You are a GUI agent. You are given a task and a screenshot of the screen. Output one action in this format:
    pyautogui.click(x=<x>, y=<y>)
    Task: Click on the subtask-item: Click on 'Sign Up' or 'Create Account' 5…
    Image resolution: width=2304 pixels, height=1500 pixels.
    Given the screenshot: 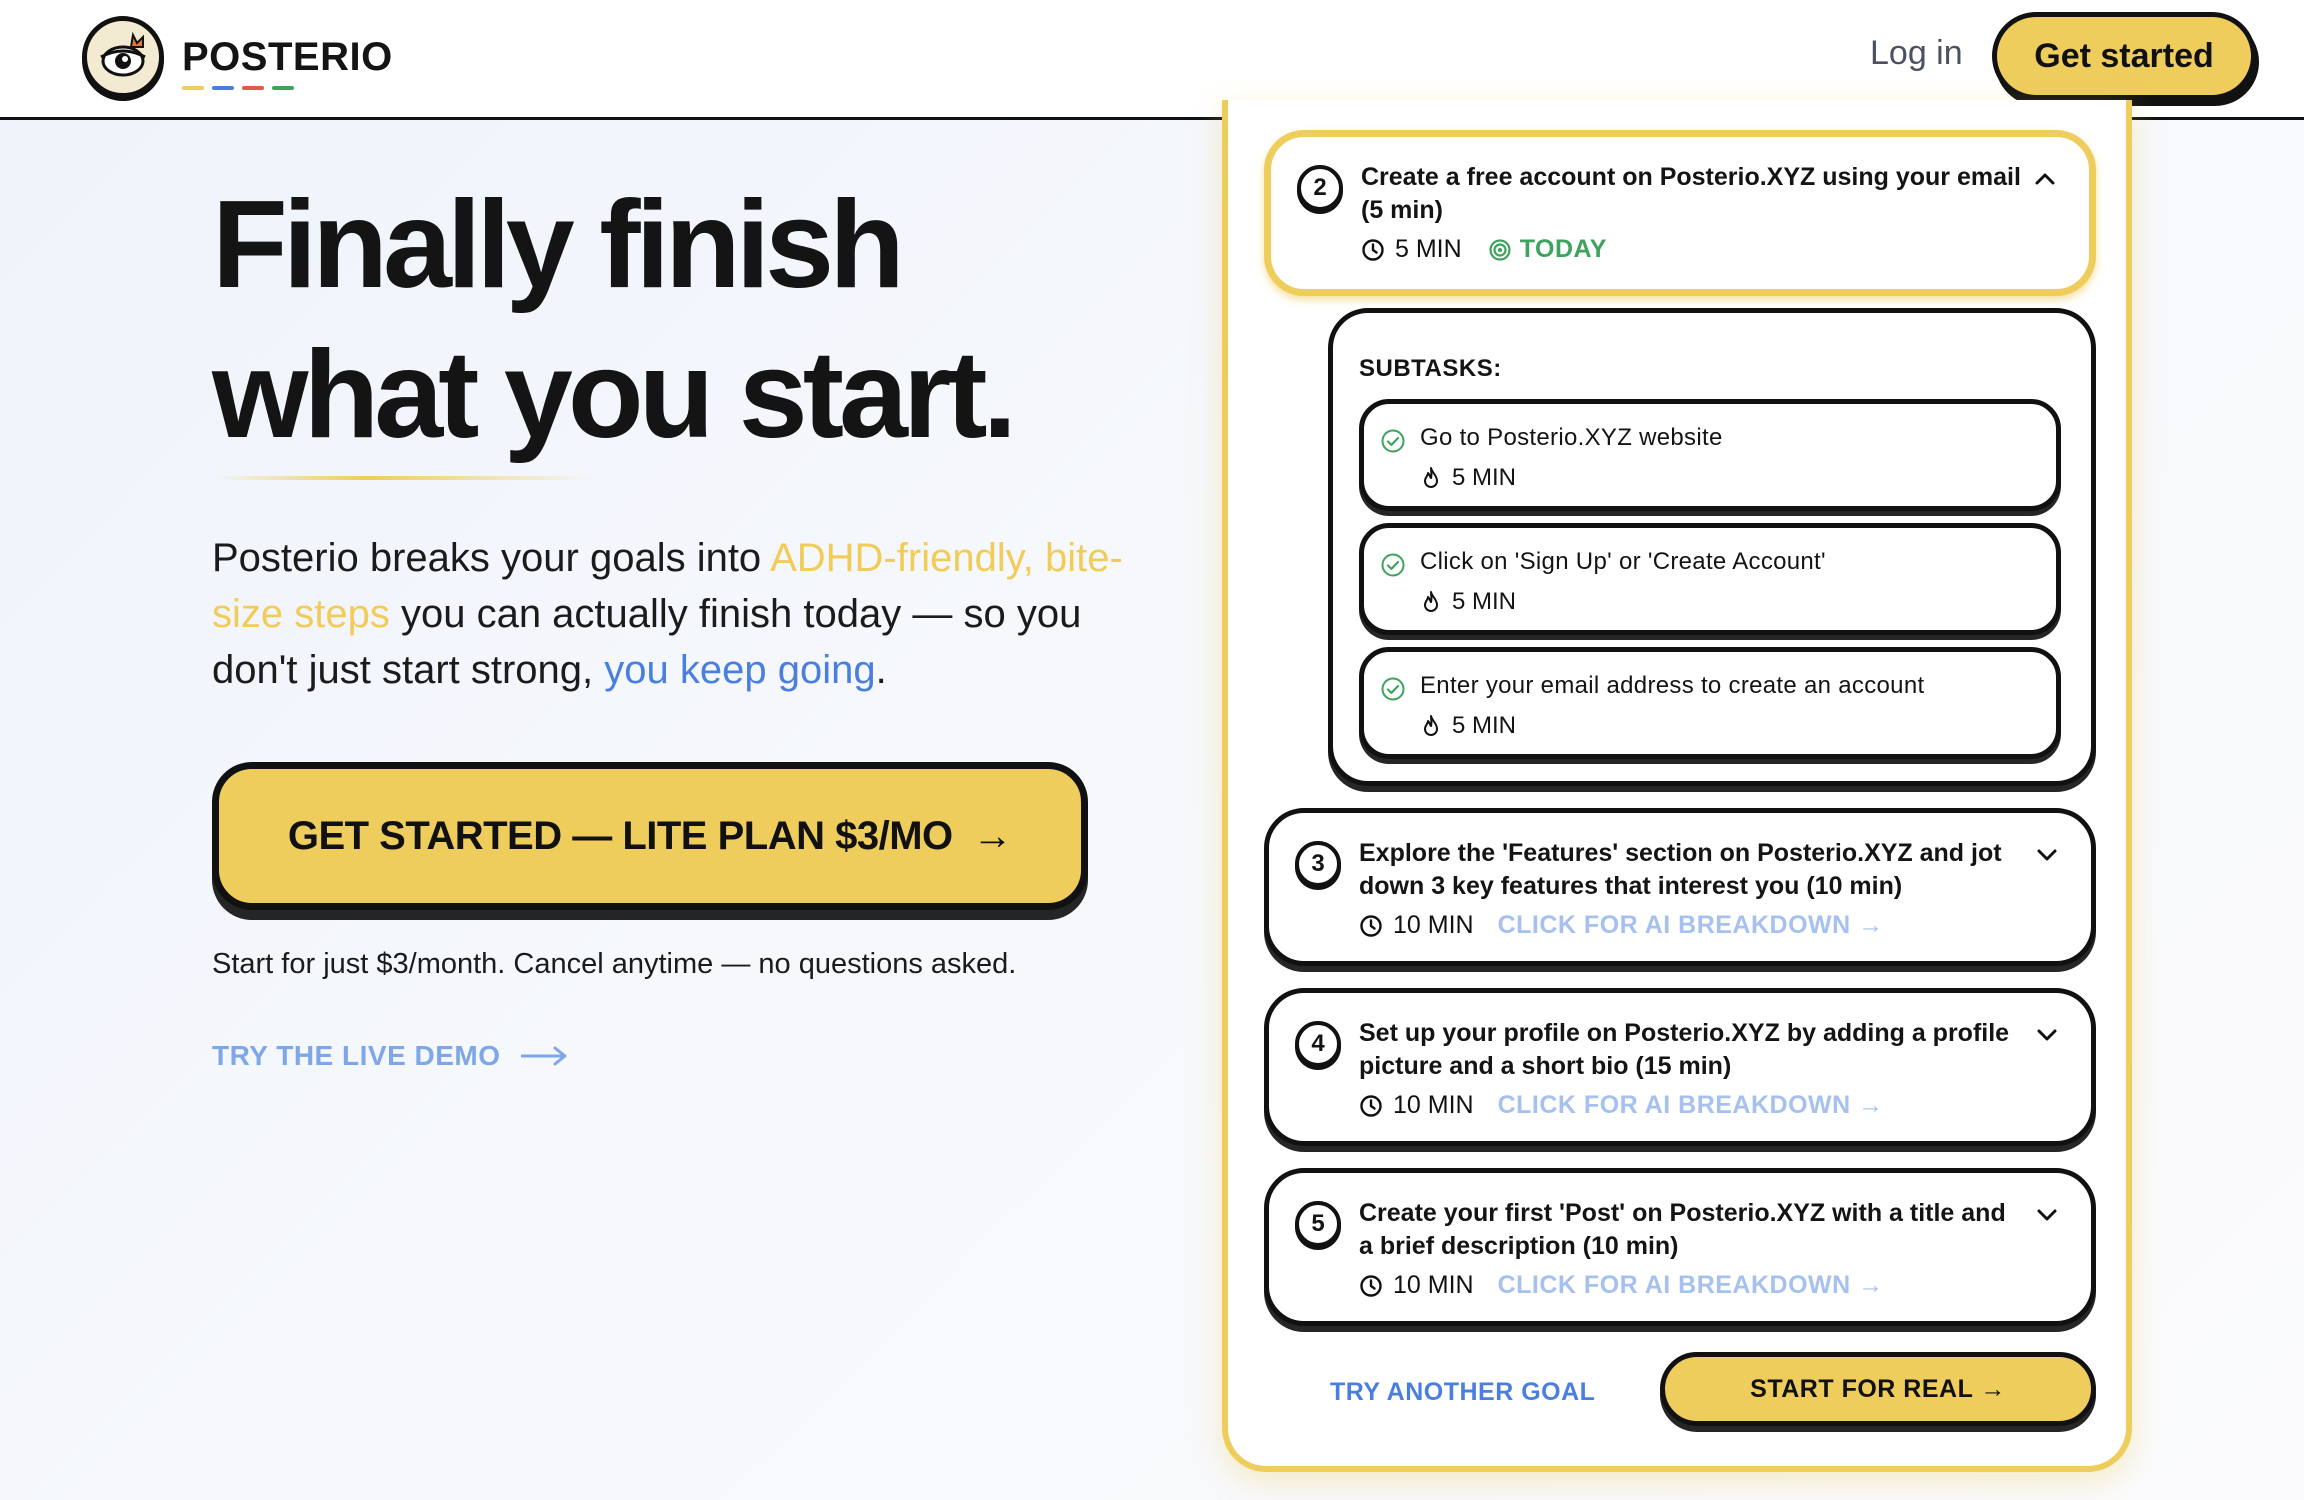 What is the action you would take?
    pyautogui.click(x=1710, y=579)
    